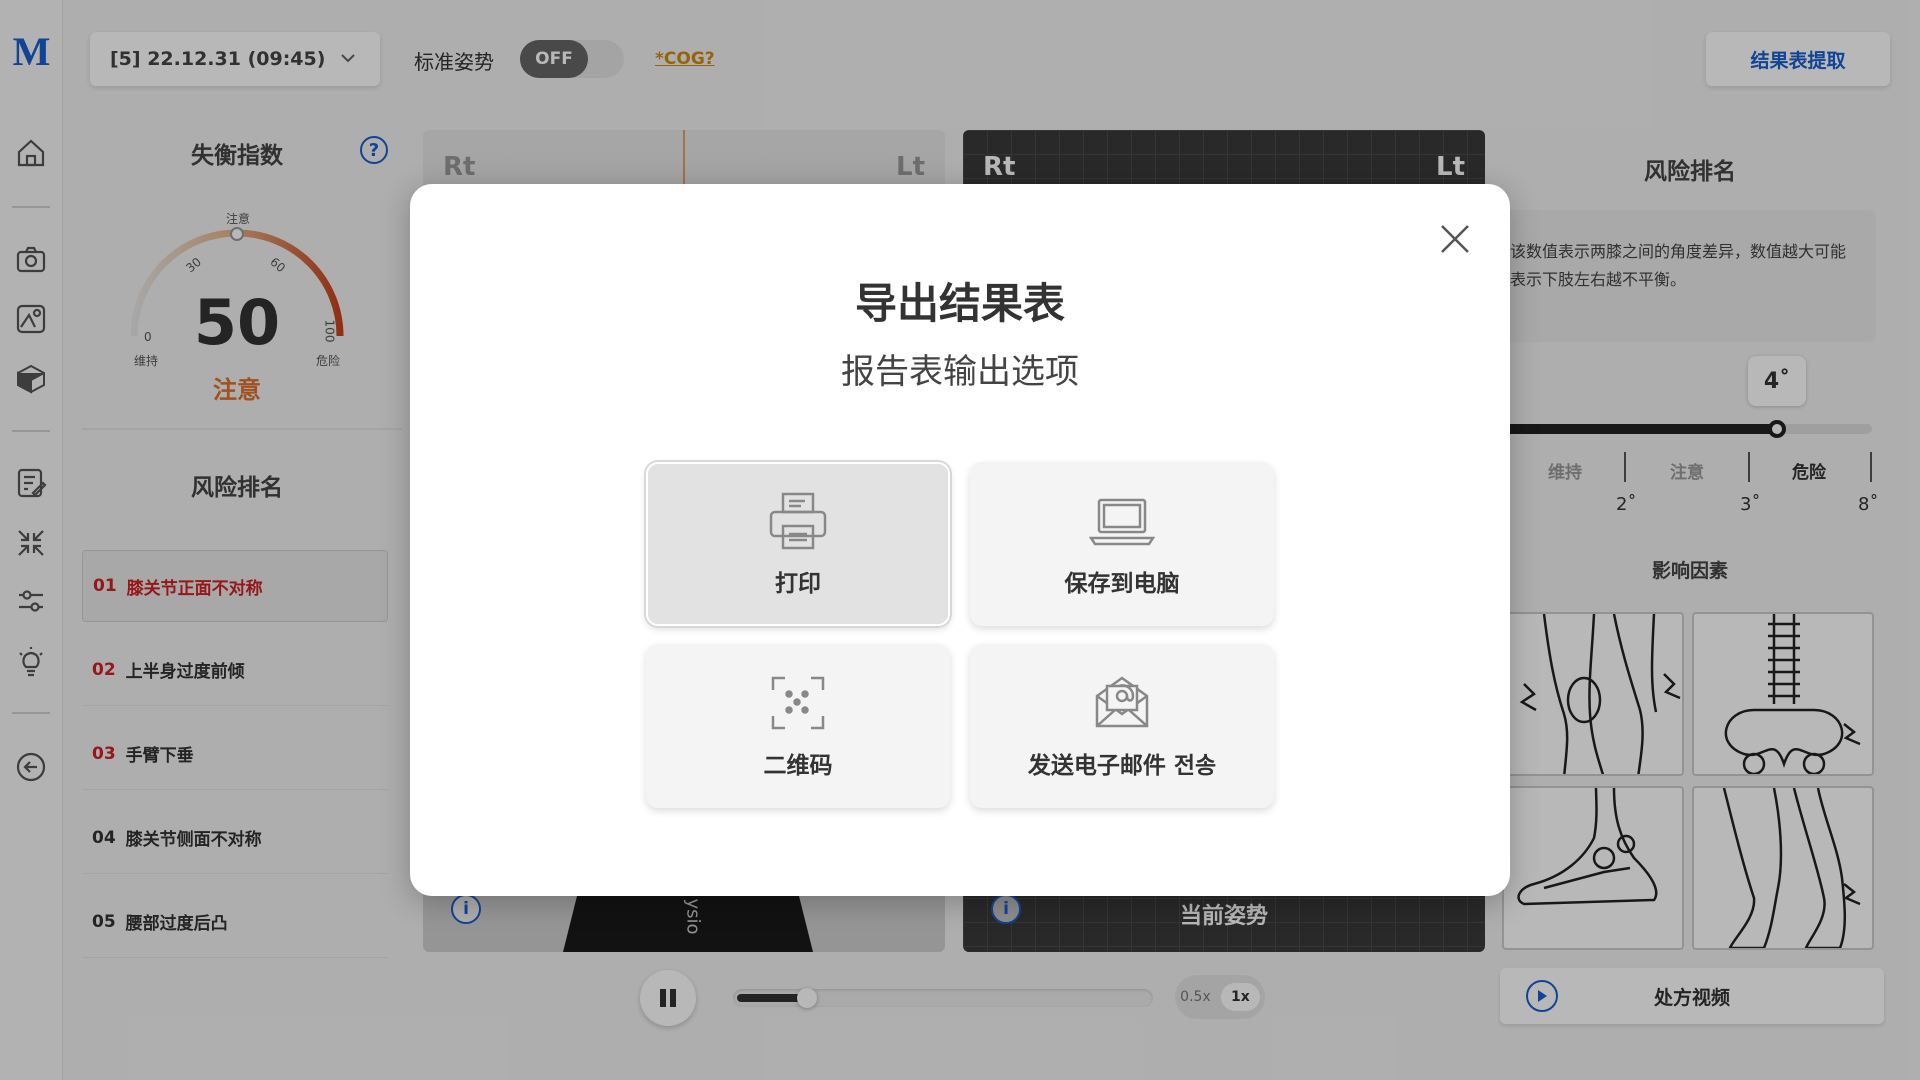 This screenshot has height=1080, width=1920. I want to click on save-to-computer-option-button: 保存到电脑, so click(1122, 544).